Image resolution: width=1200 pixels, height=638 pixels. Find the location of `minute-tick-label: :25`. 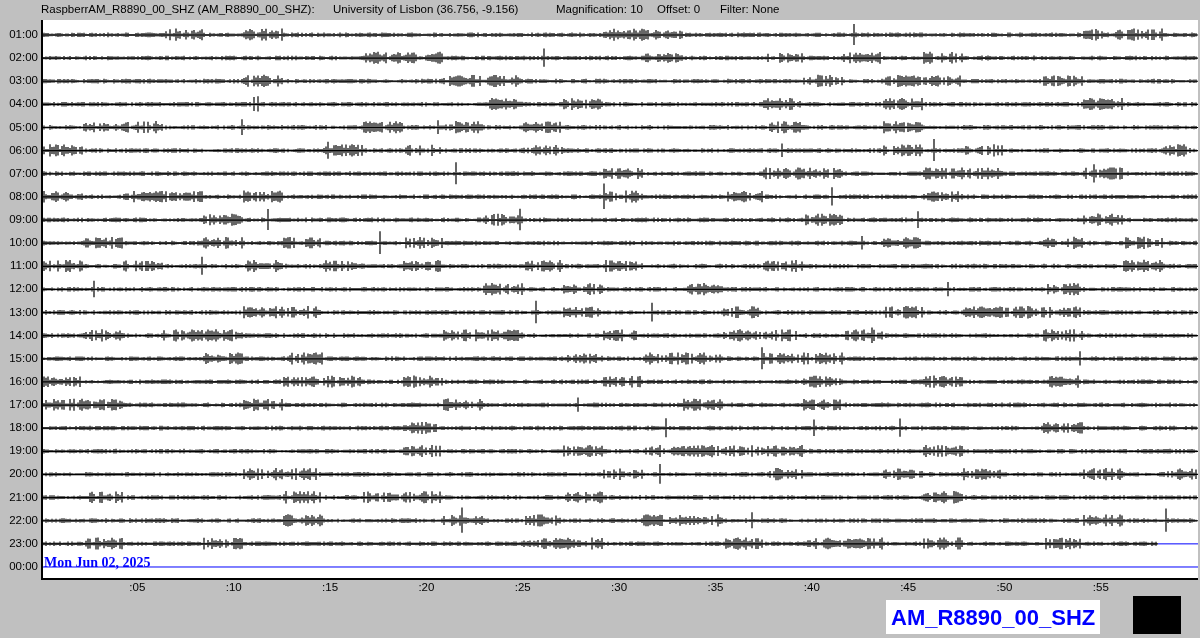

minute-tick-label: :25 is located at coordinates (522, 588).